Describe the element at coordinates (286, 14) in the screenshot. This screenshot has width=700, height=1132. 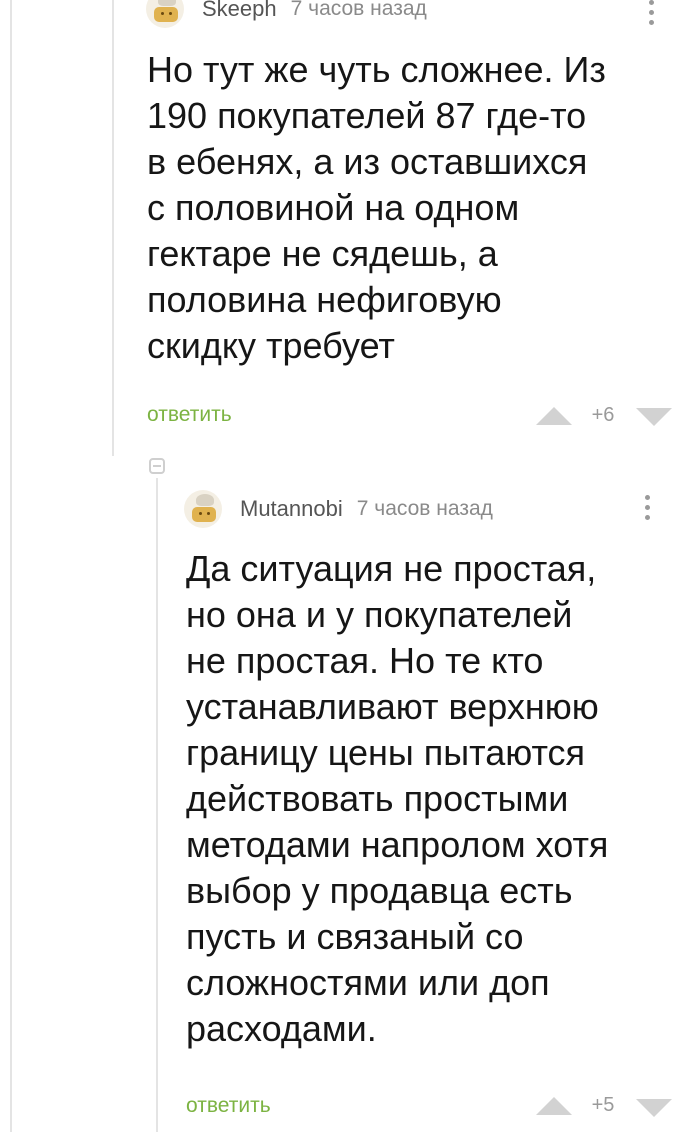
I see `comment-header: Skeeph 7 часов назад` at that location.